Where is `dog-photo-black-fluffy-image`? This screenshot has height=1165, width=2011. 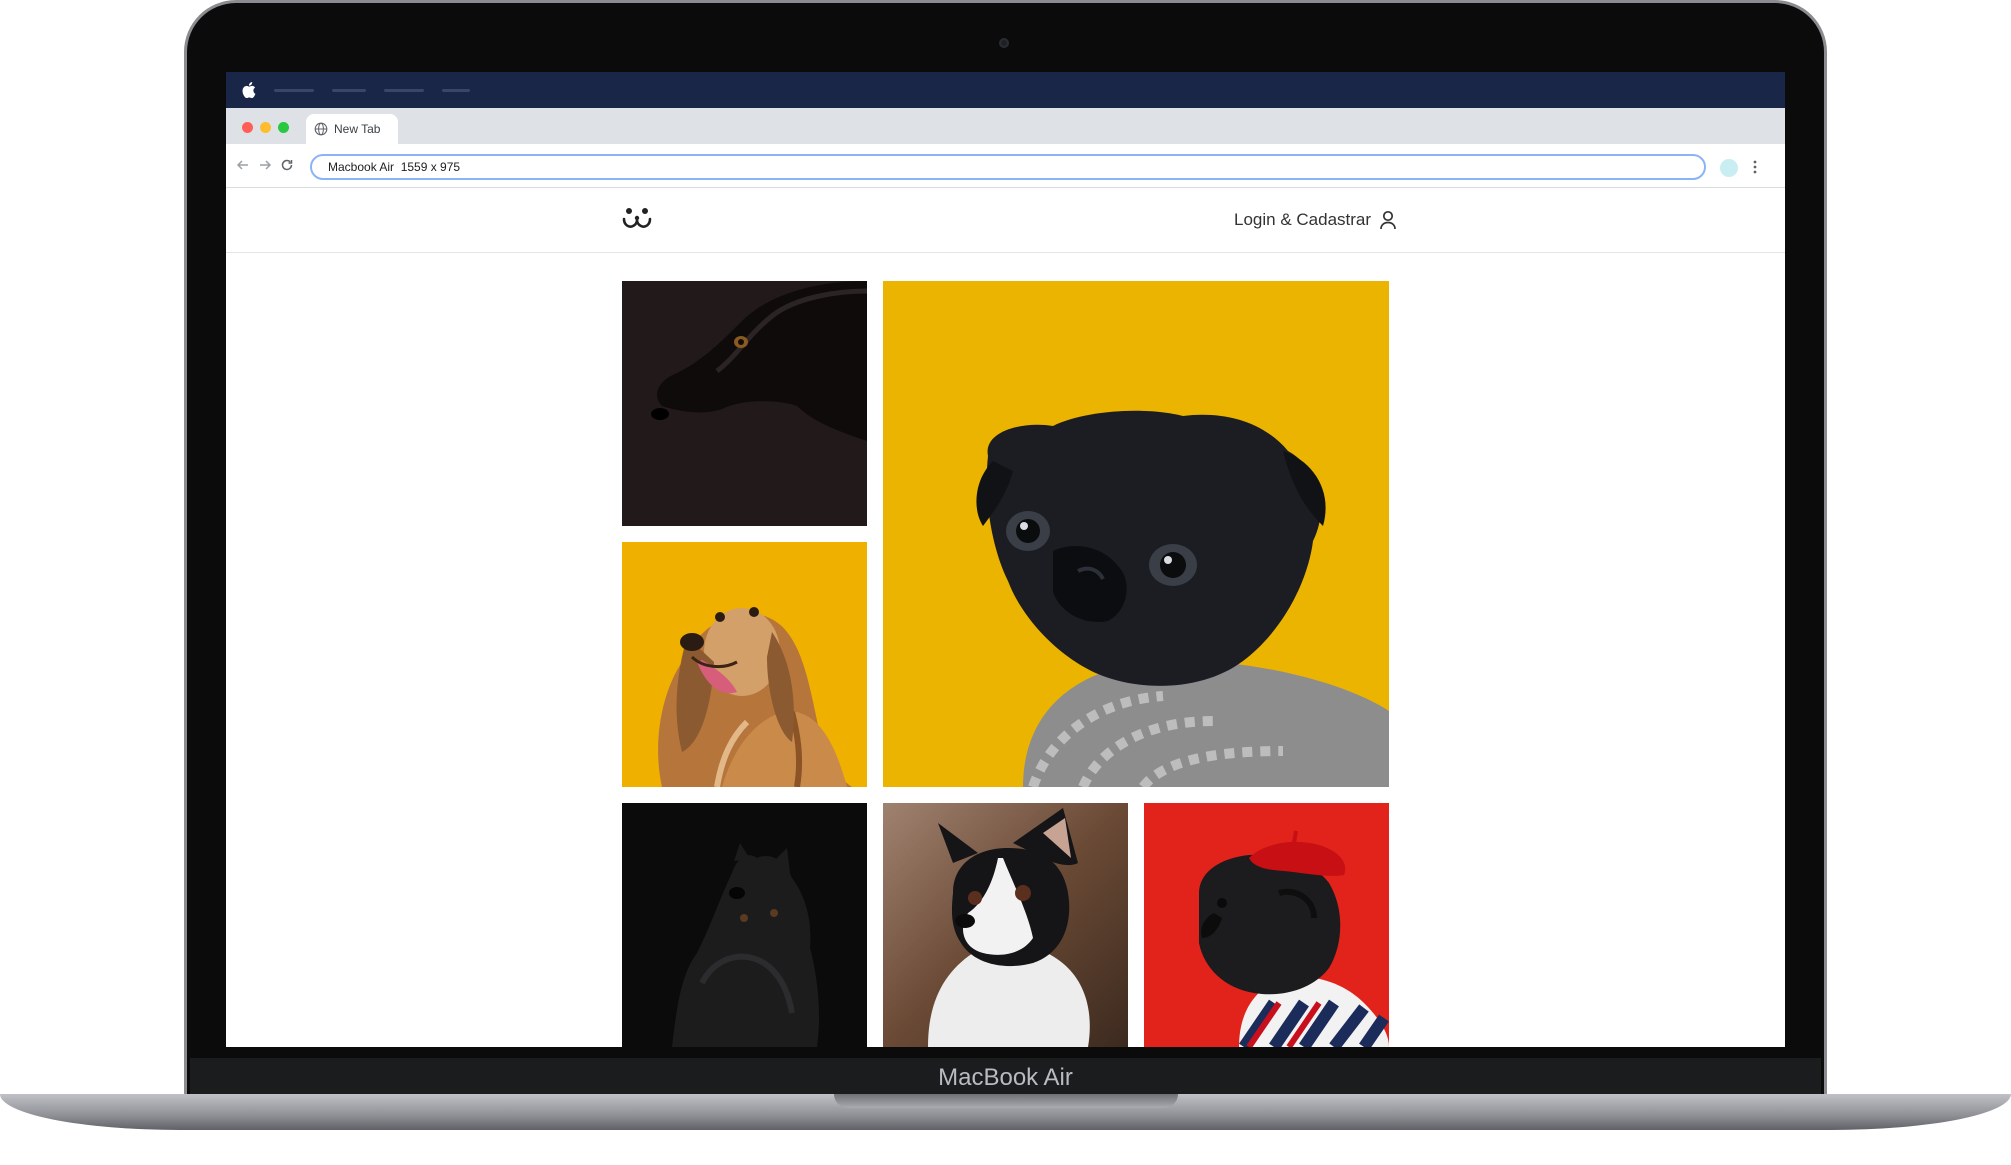
dog-photo-black-fluffy-image is located at coordinates (744, 925).